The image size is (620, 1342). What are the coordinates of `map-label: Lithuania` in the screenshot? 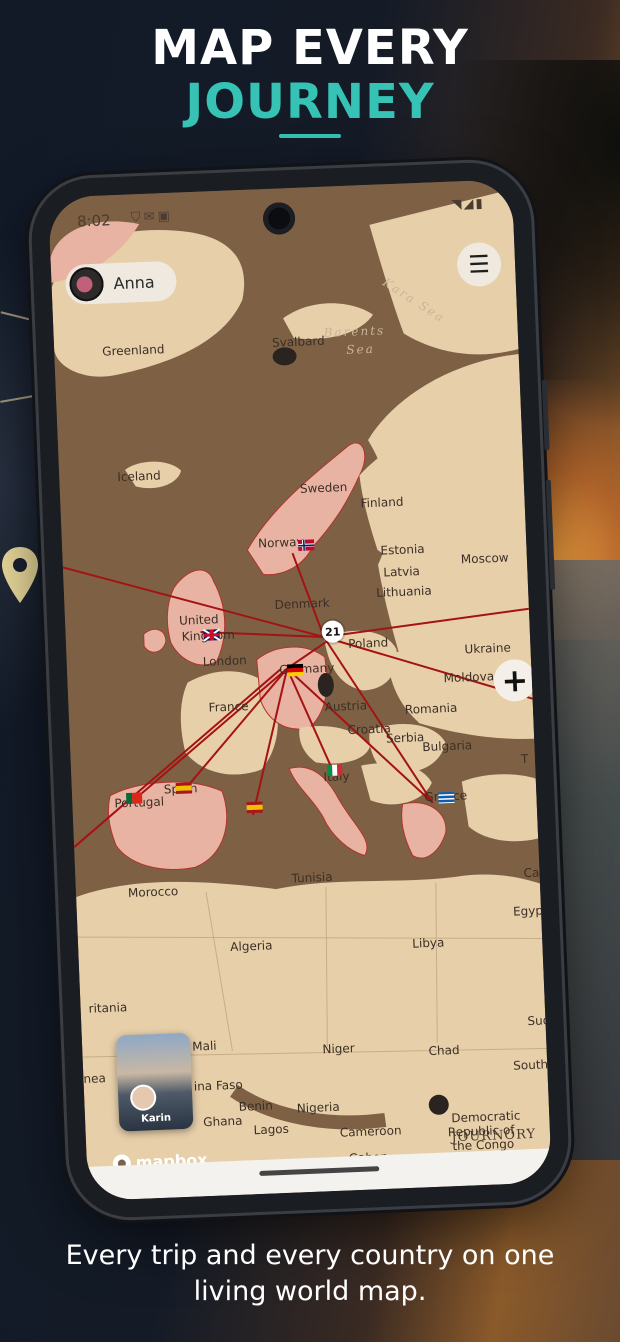 It's located at (404, 592).